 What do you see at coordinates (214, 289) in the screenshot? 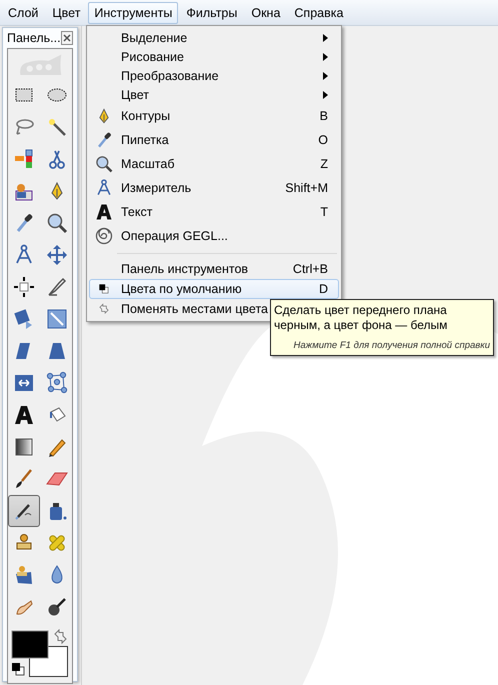
I see `menu-item: Цвета по умолчанию D` at bounding box center [214, 289].